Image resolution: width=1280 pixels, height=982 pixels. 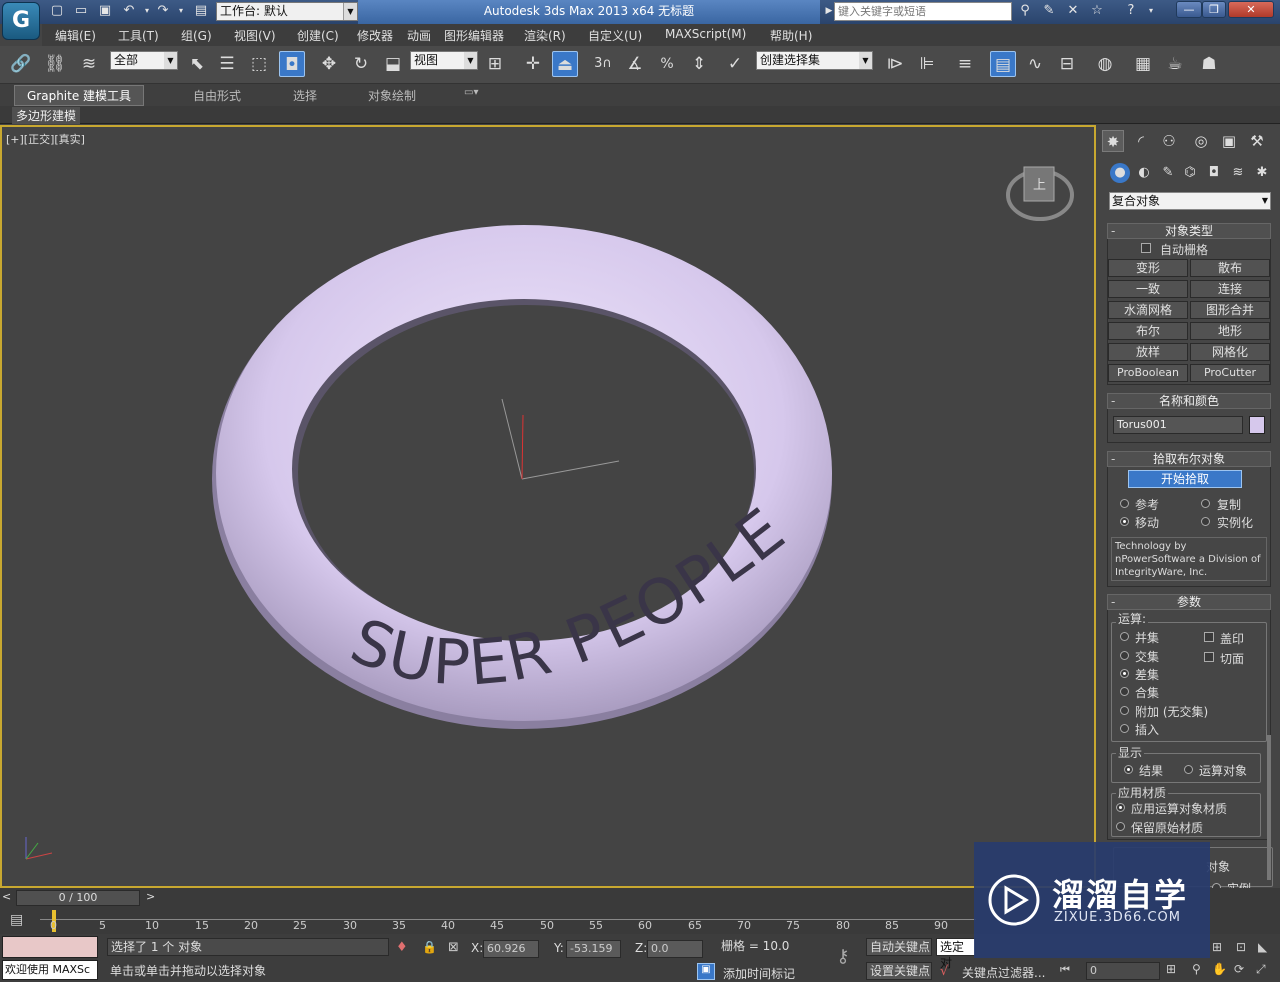 I want to click on help-dropdown-icon: ▾, so click(x=1151, y=11).